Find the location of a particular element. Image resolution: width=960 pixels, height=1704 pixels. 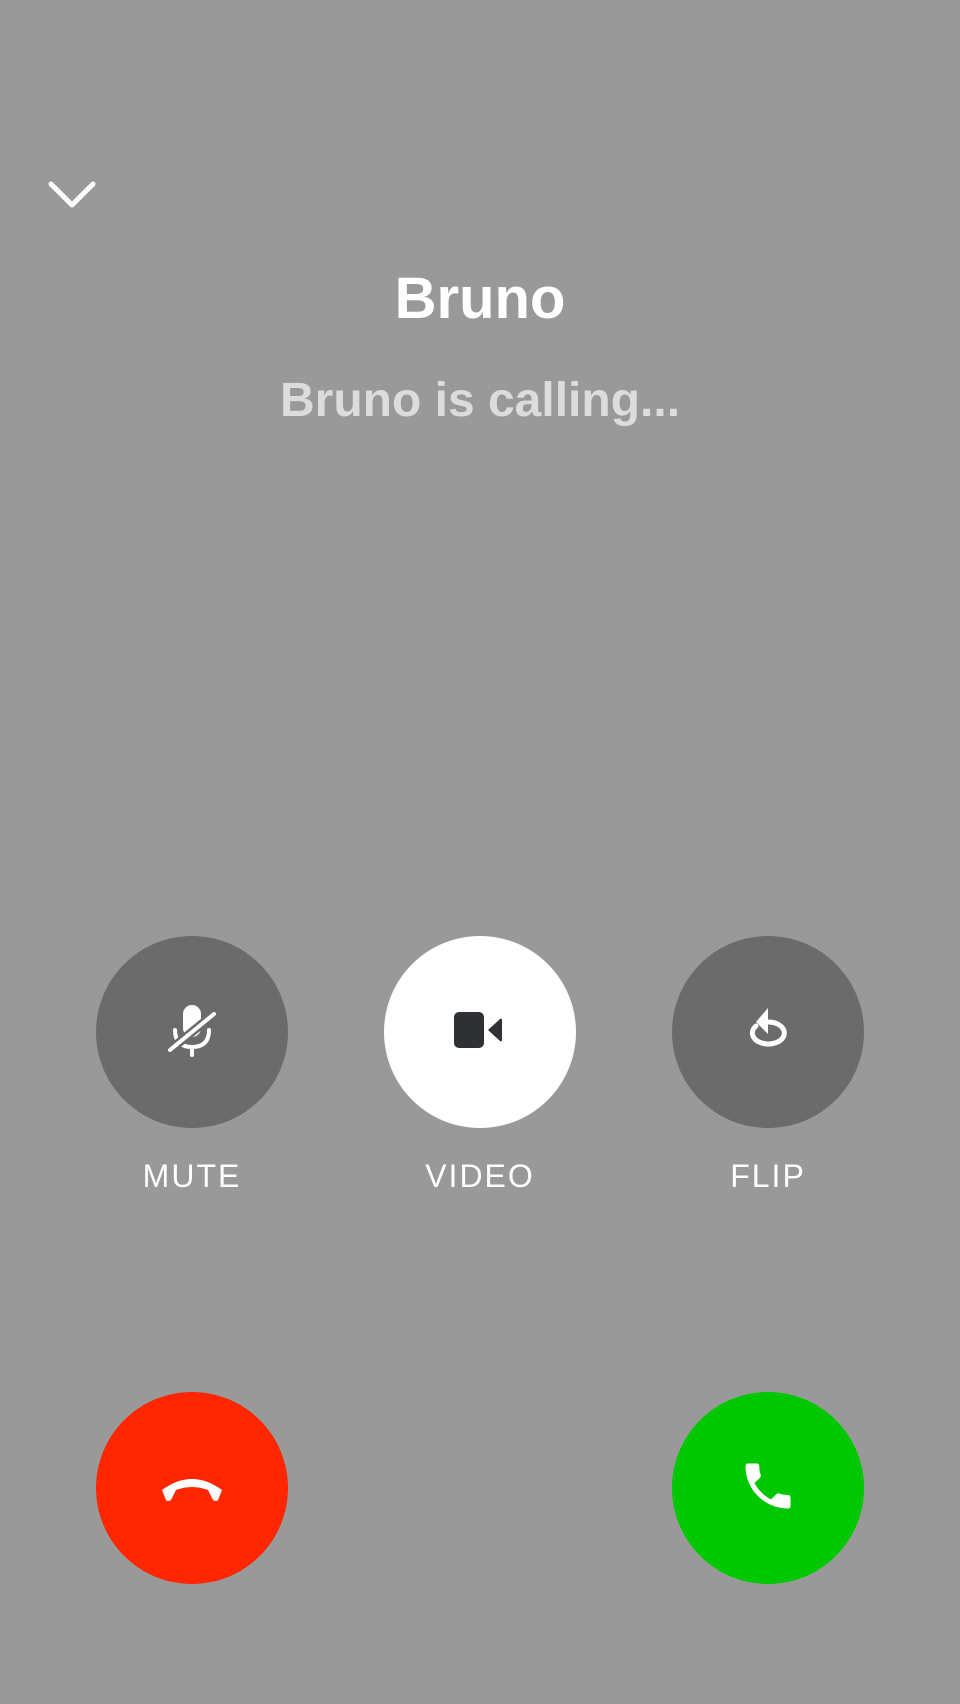

mute-action: MUTE is located at coordinates (192, 1066).